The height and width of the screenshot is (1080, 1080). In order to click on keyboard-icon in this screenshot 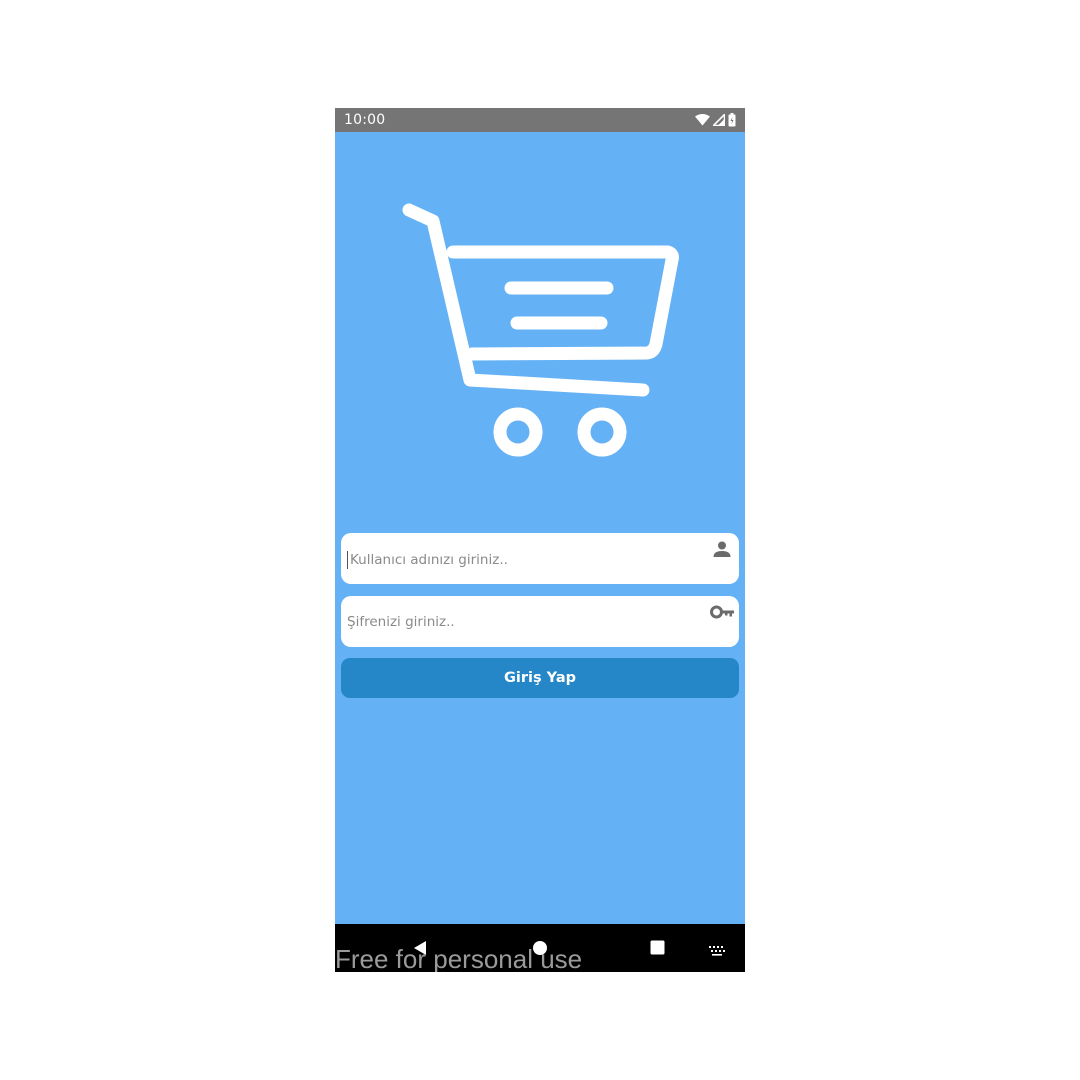, I will do `click(717, 951)`.